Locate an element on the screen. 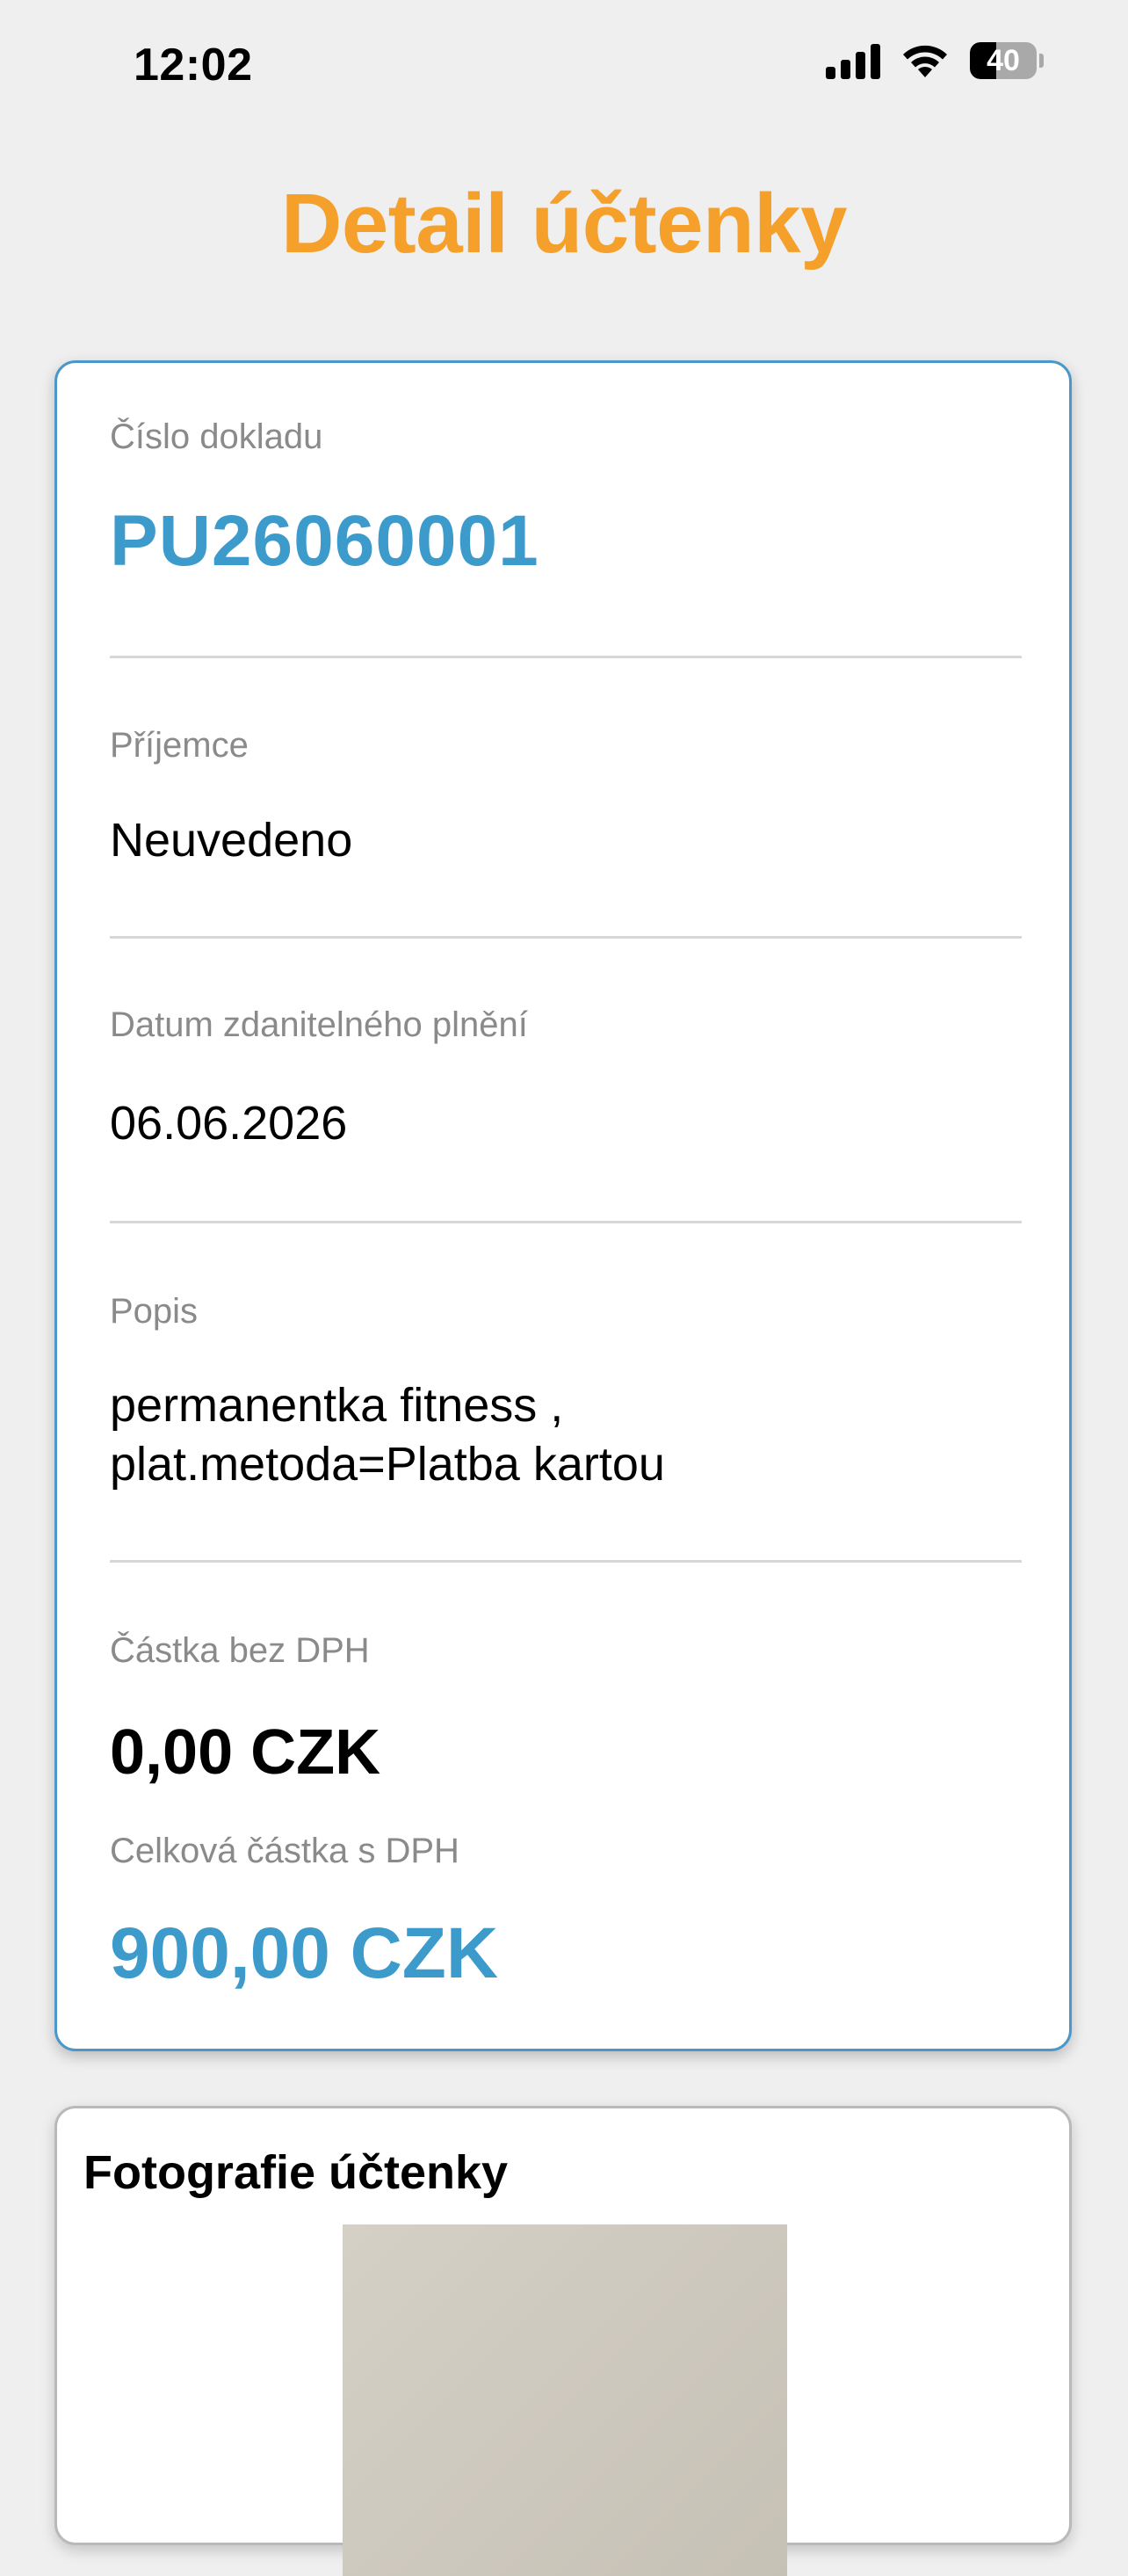  taxable-date-value: 06.06.2026 is located at coordinates (229, 1123).